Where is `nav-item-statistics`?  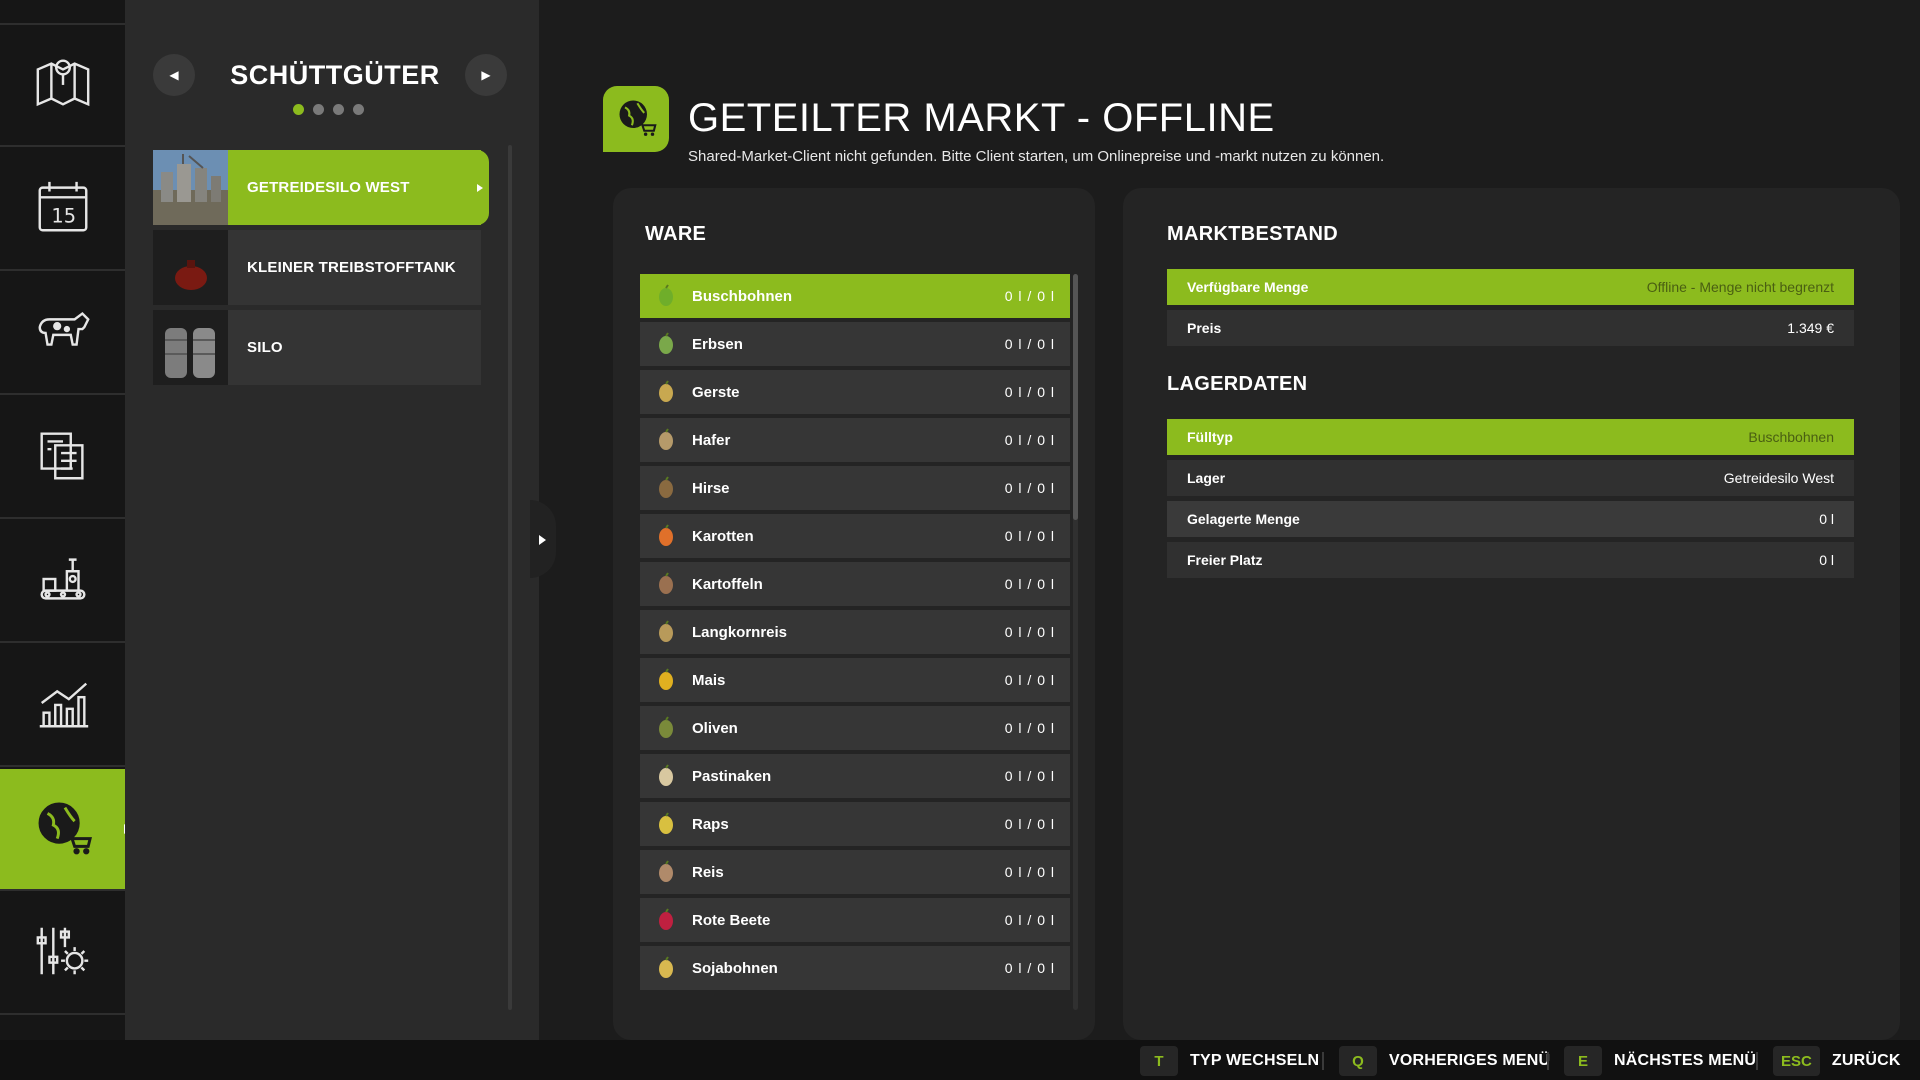 nav-item-statistics is located at coordinates (62, 706).